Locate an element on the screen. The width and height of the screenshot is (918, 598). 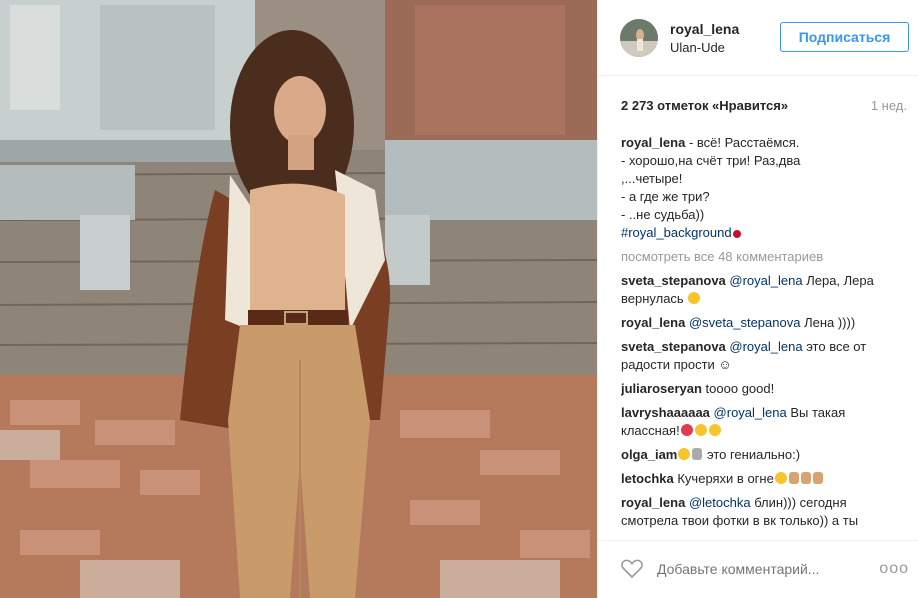
caption-line: ,...четыре! is located at coordinates (652, 178).